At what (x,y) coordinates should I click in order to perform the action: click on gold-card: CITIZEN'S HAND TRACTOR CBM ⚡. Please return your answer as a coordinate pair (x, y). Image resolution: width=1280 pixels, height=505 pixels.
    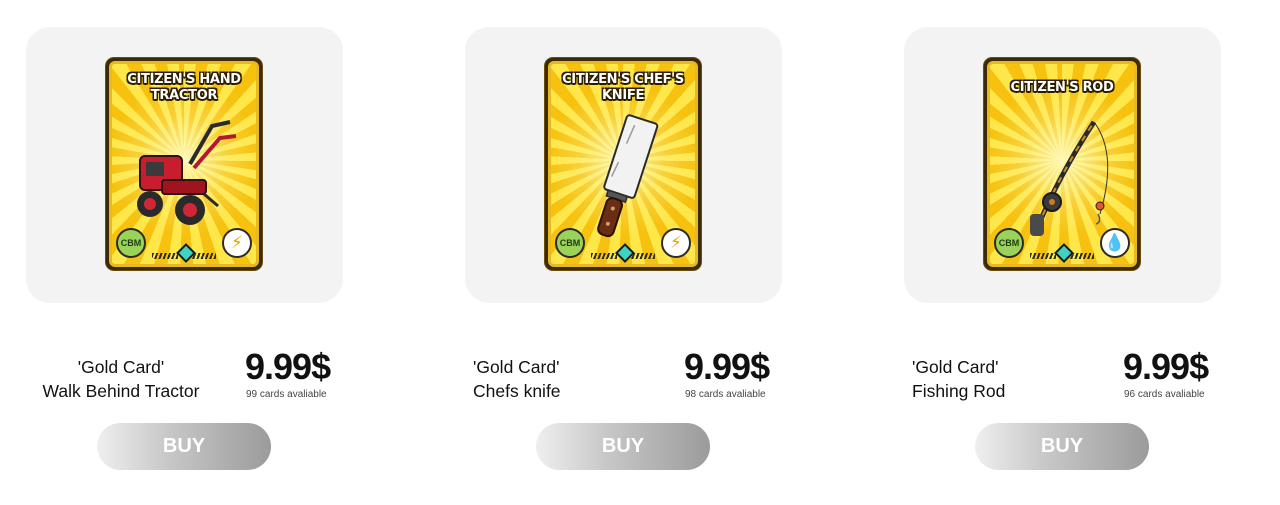
    Looking at the image, I should click on (184, 164).